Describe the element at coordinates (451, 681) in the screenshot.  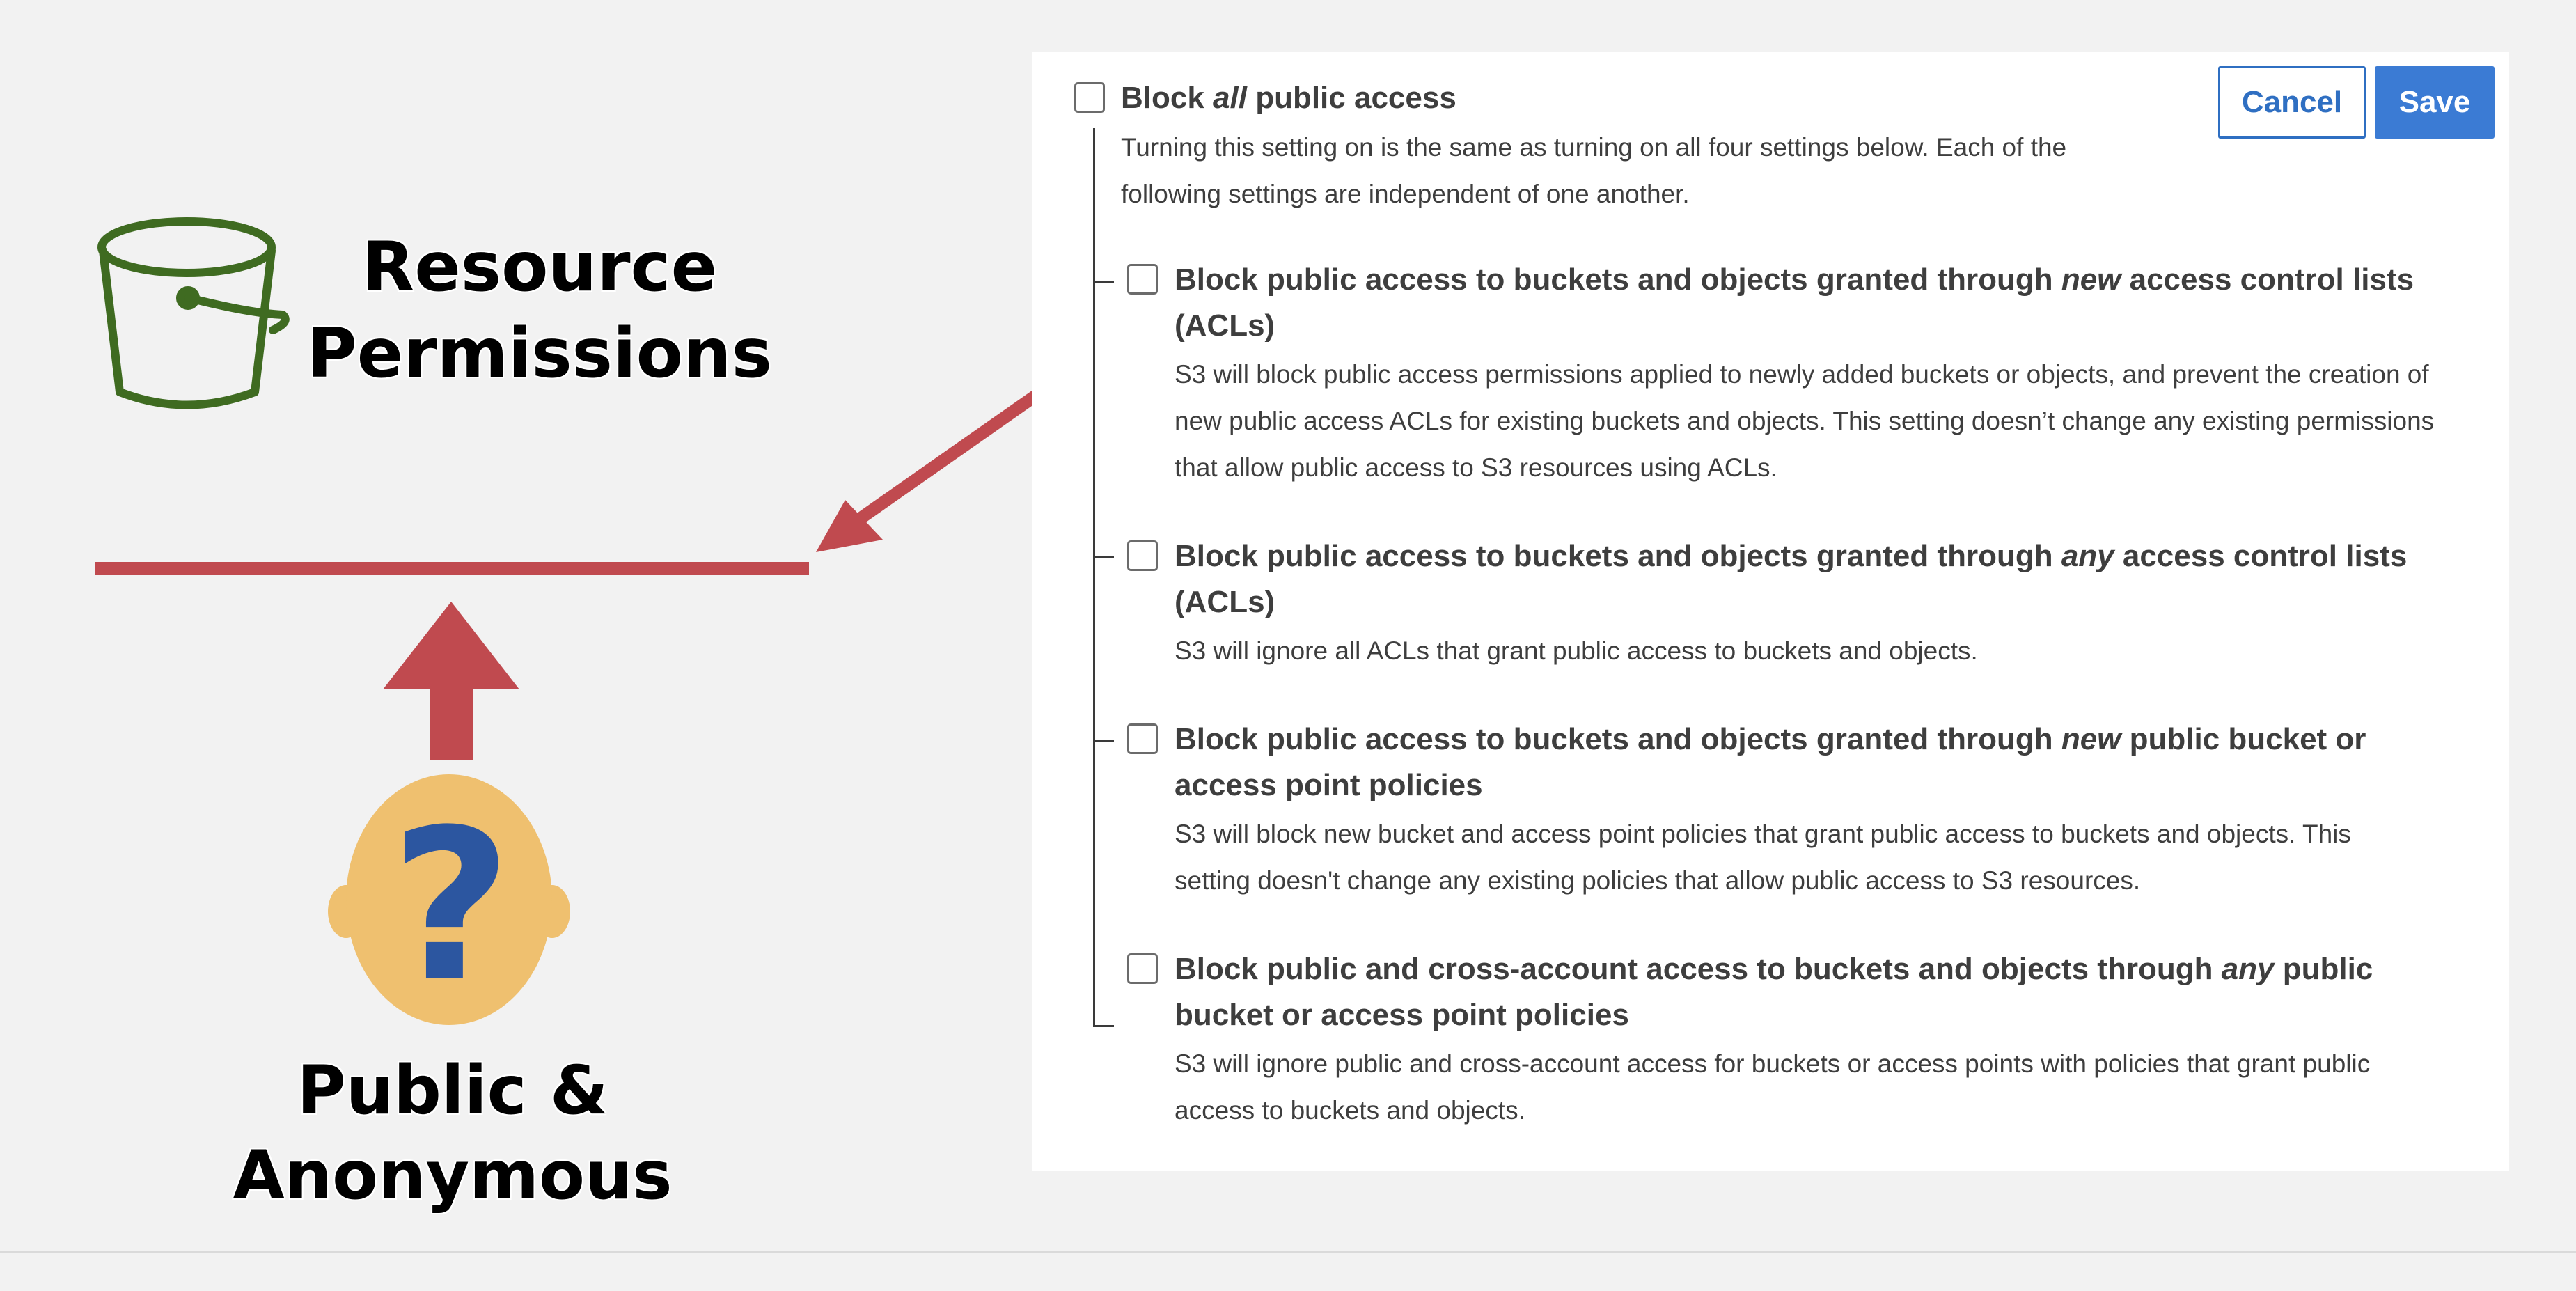
I see `arrow-up-icon` at that location.